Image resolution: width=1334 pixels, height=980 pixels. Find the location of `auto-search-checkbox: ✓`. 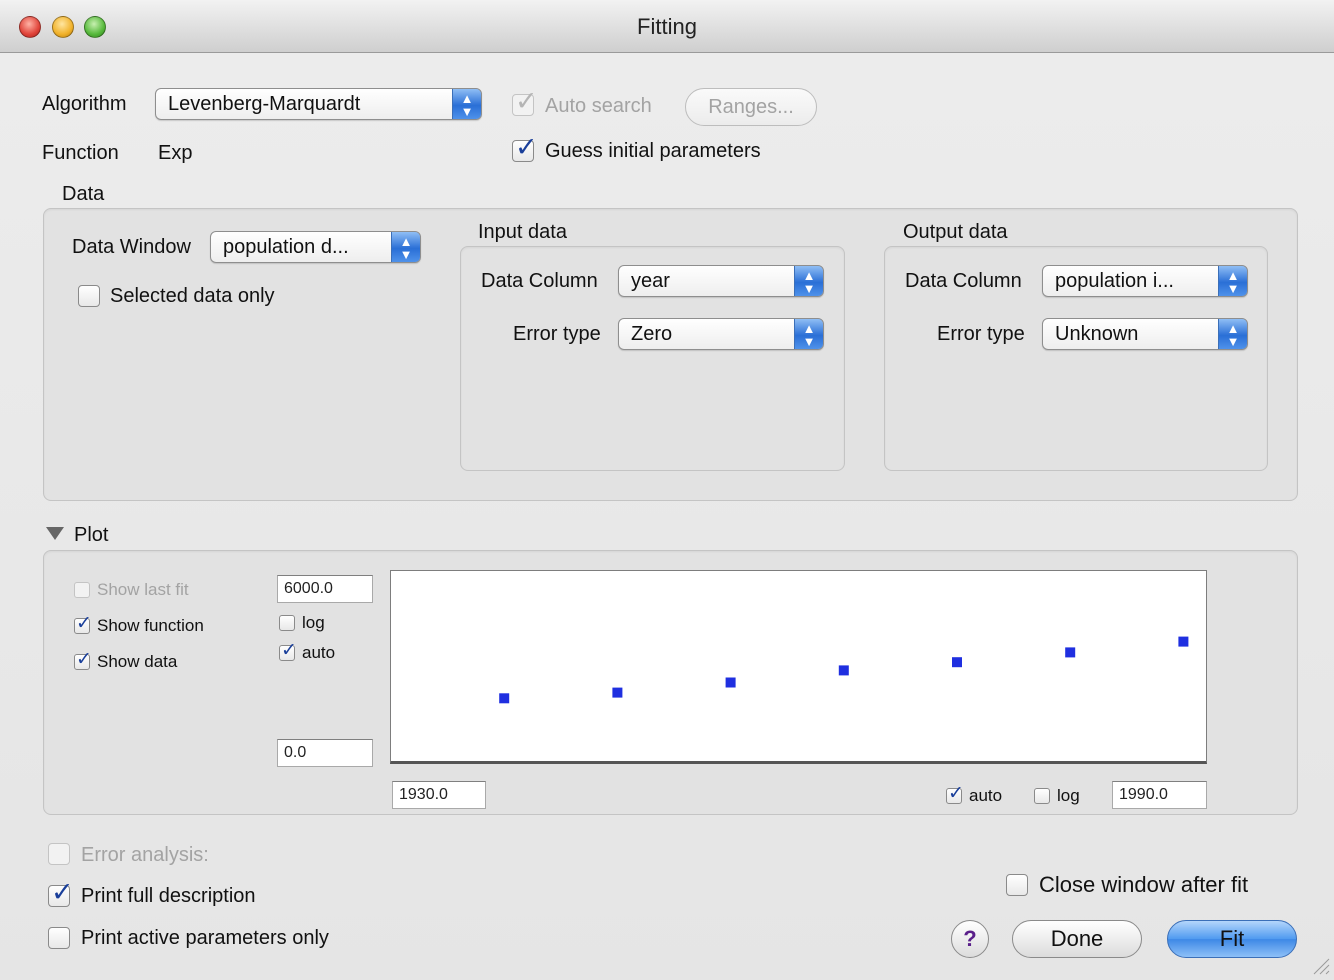

auto-search-checkbox: ✓ is located at coordinates (525, 101).